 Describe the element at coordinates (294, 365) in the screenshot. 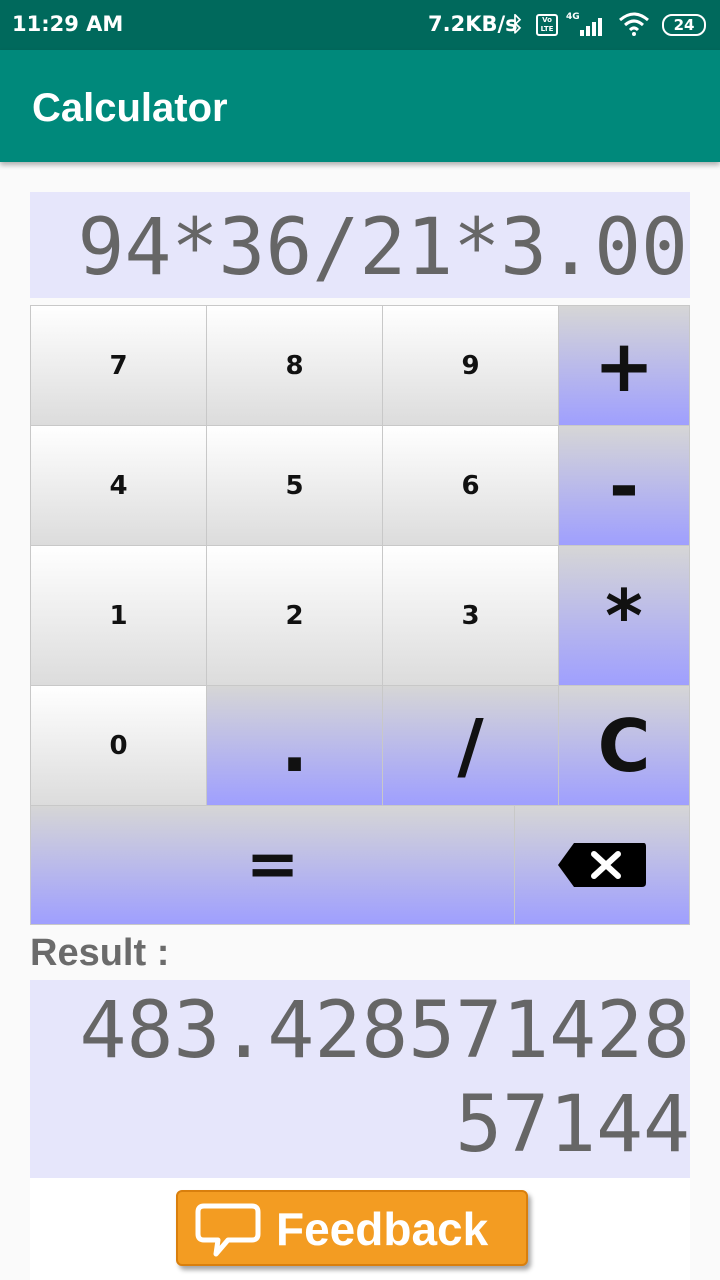

I see `key-8: 8` at that location.